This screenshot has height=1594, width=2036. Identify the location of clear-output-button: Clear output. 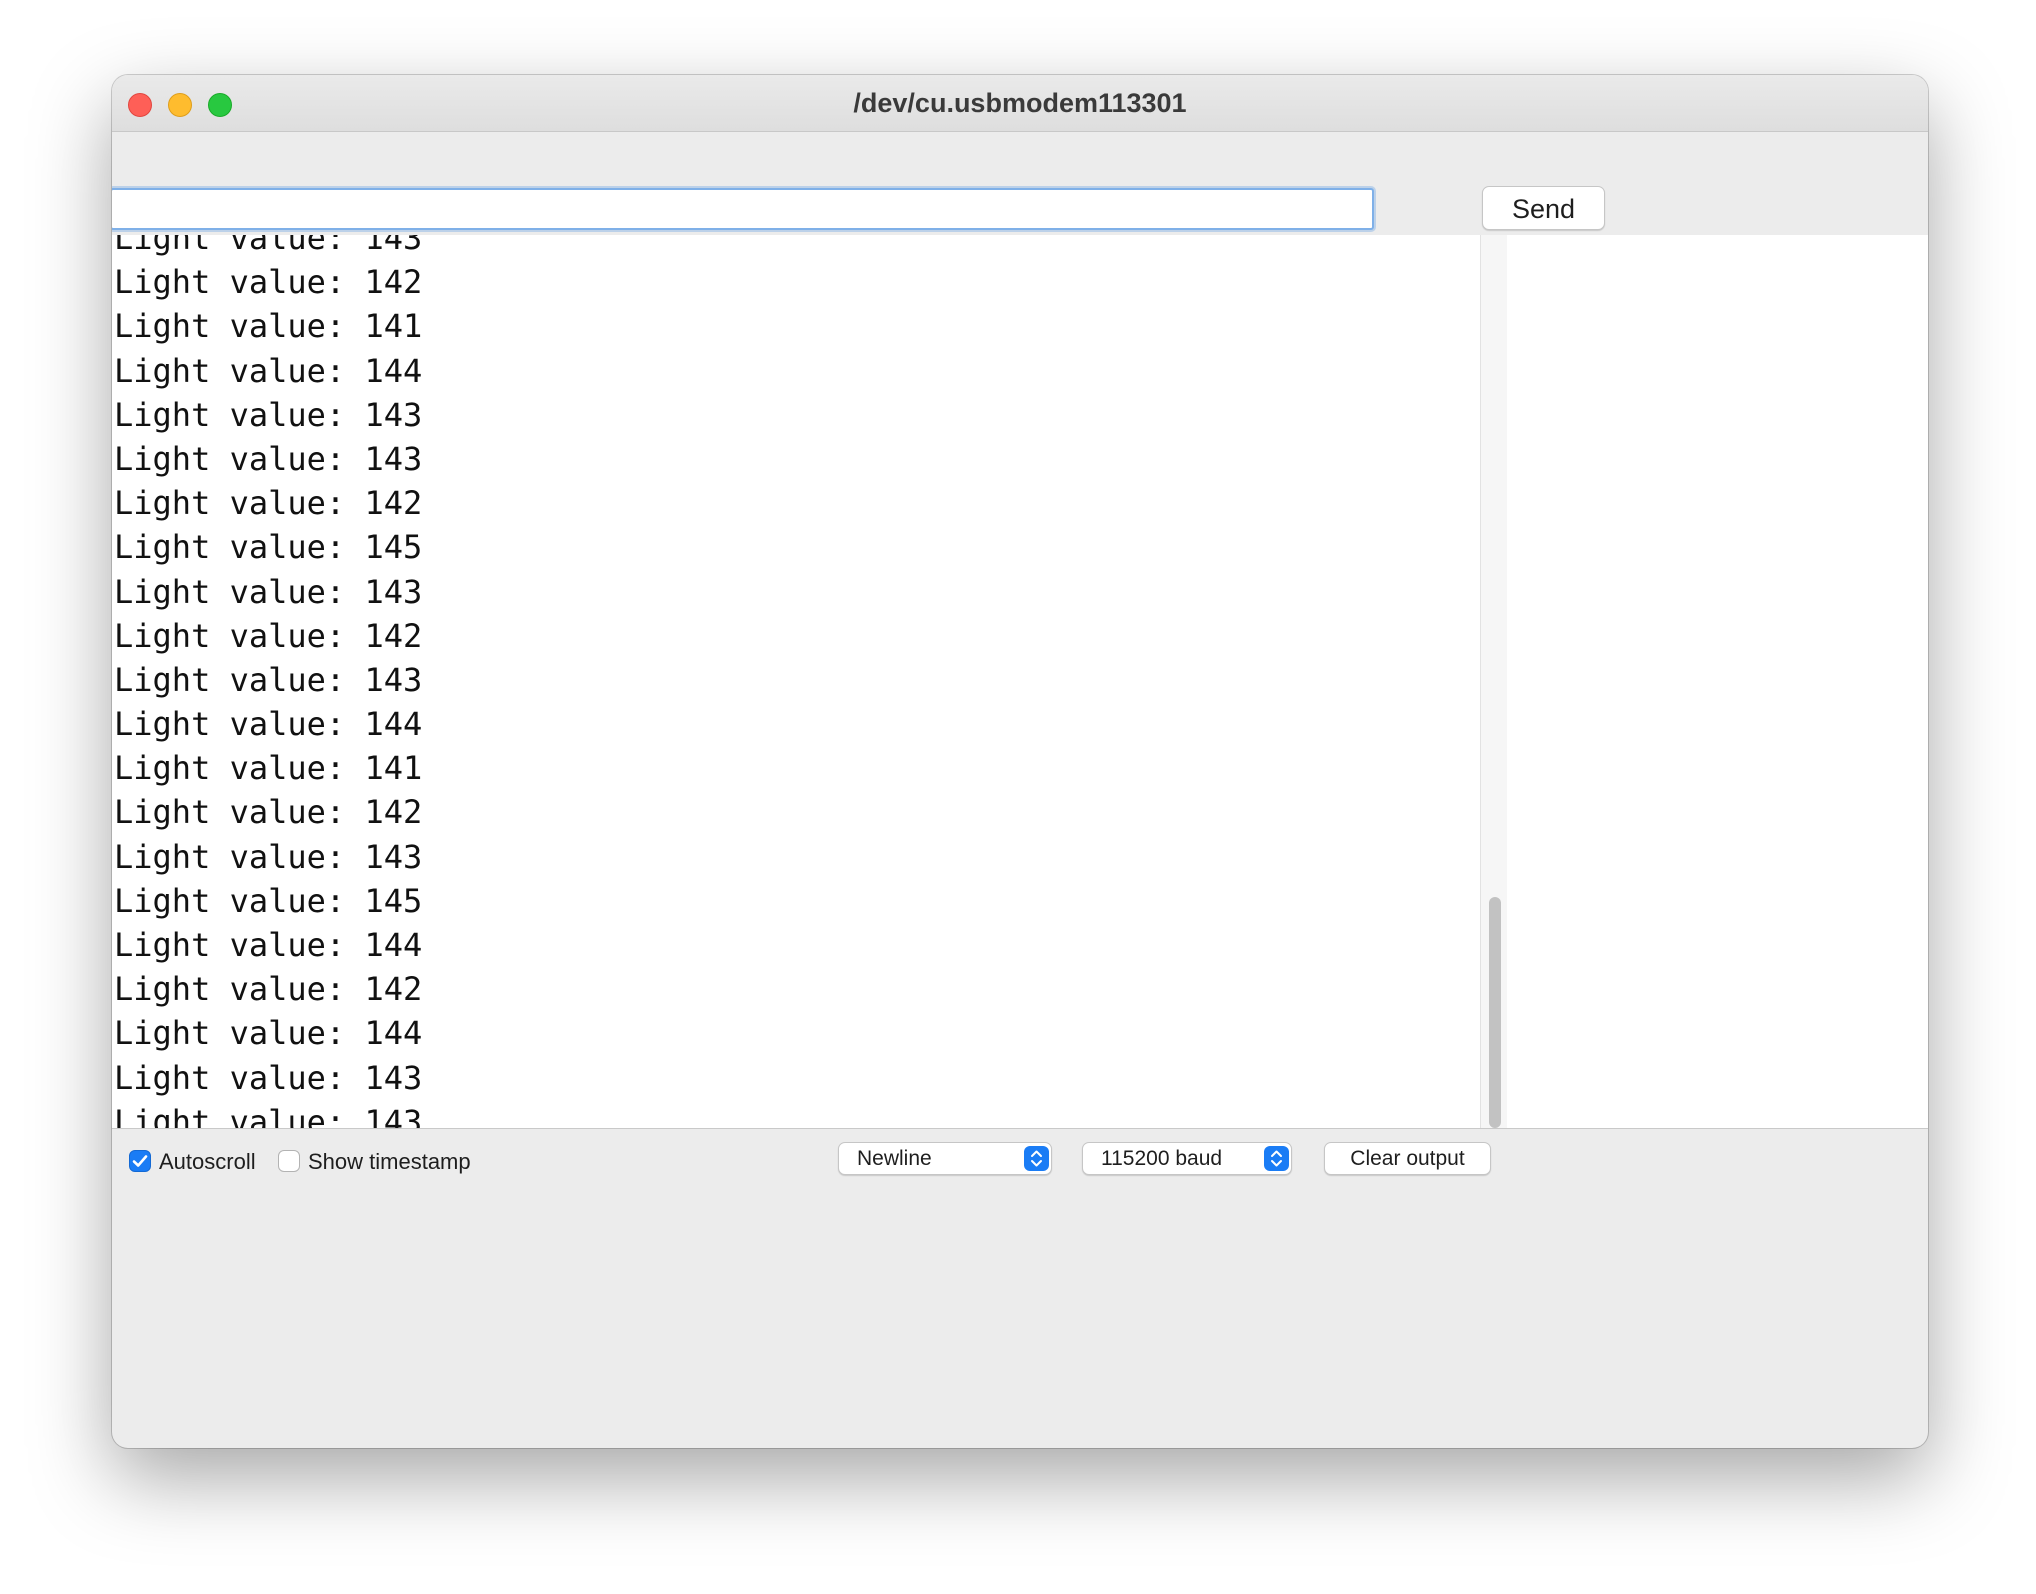
(1407, 1158).